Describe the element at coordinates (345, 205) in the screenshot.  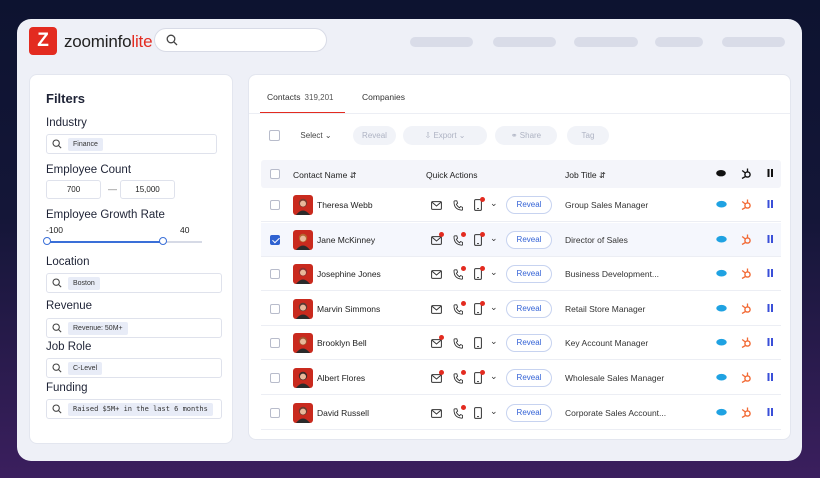
I see `contact-name: Theresa Webb` at that location.